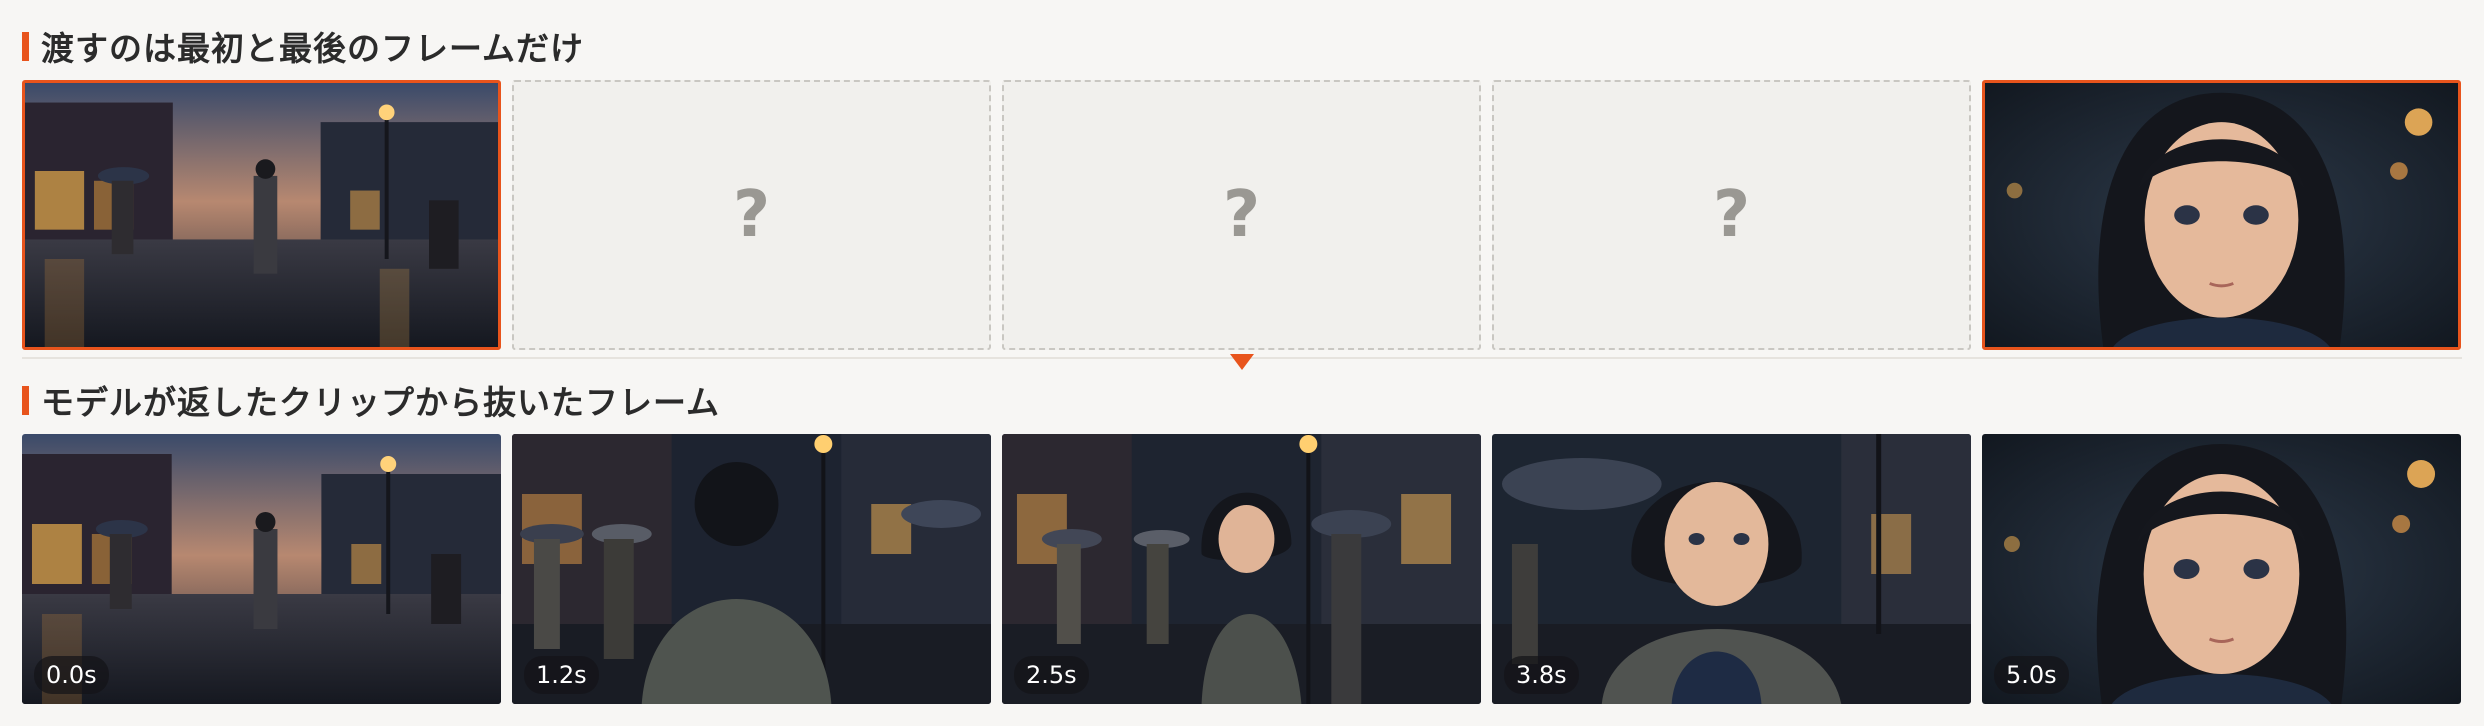 The width and height of the screenshot is (2484, 726). I want to click on output-frame: 5.0s, so click(2221, 569).